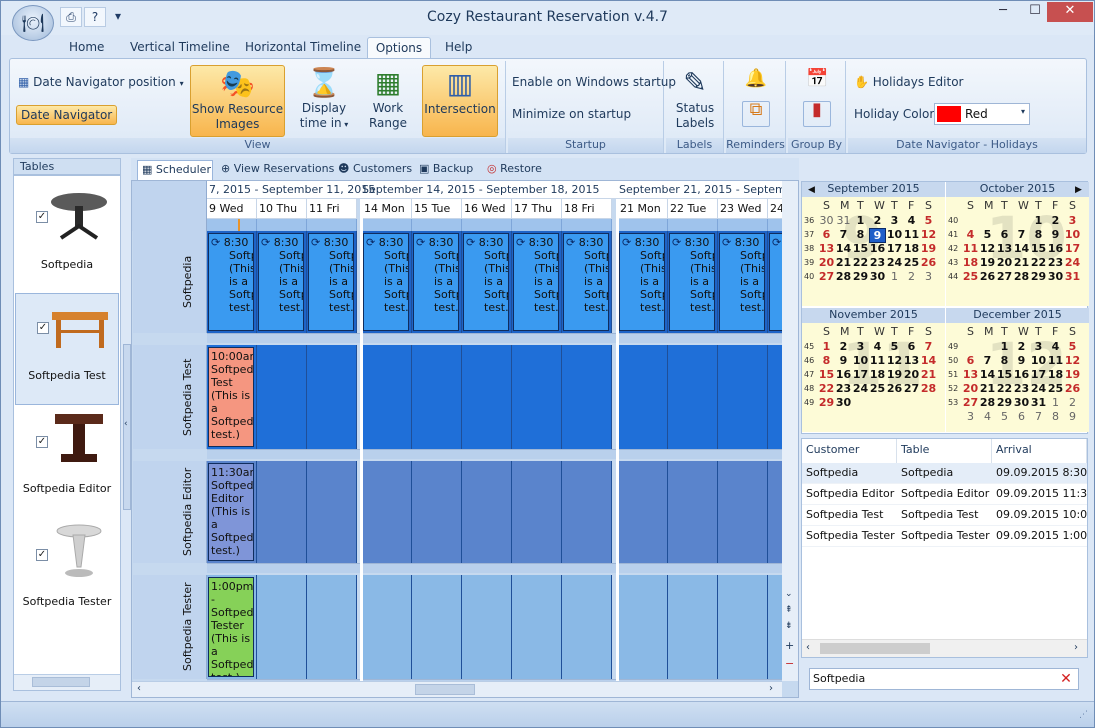  I want to click on tab-view-reservations: ⊕ View Reservations, so click(275, 170).